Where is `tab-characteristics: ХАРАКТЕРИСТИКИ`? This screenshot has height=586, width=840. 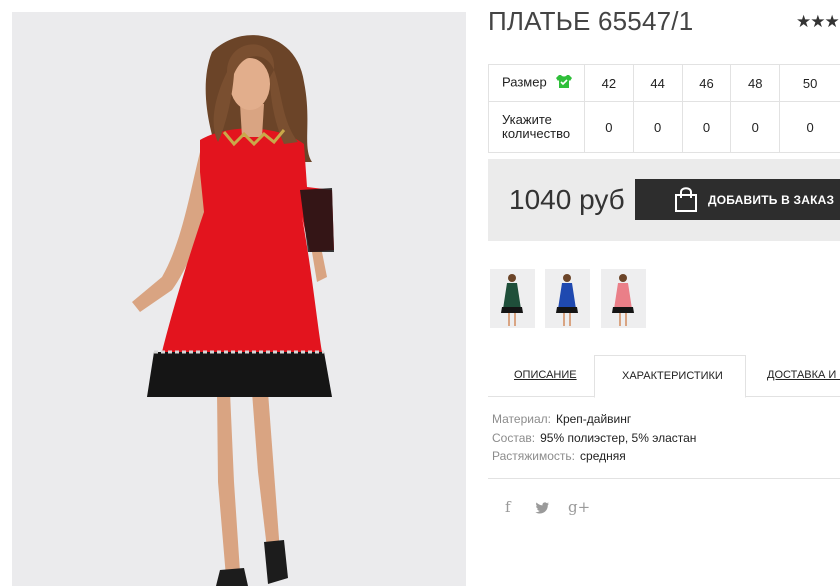 tab-characteristics: ХАРАКТЕРИСТИКИ is located at coordinates (670, 376).